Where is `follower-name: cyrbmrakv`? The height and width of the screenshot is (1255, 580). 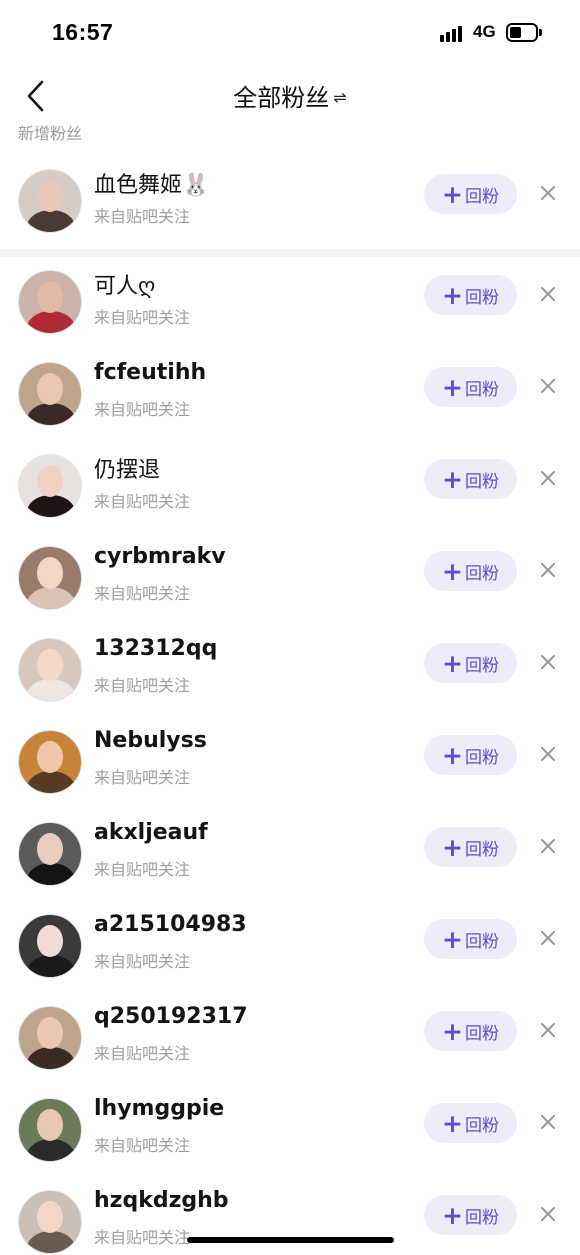
follower-name: cyrbmrakv is located at coordinates (160, 556).